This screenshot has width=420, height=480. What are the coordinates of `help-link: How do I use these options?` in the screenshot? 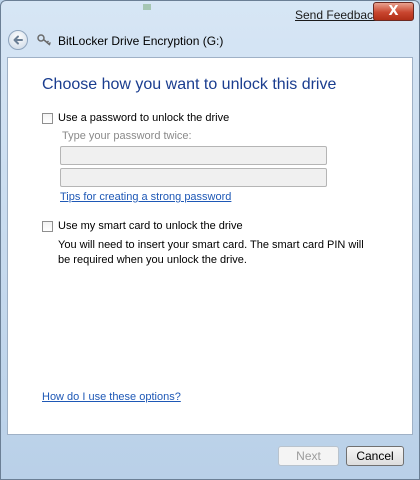 It's located at (111, 397).